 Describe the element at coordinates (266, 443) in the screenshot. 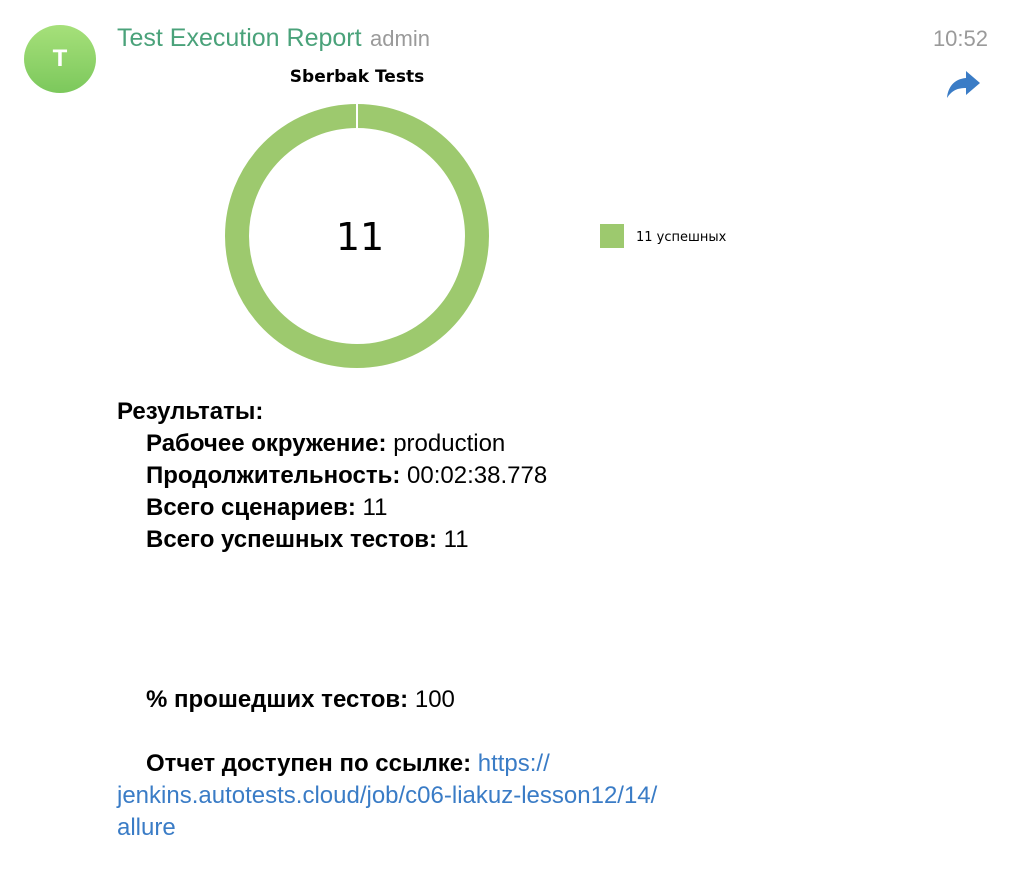

I see `env-label: Рабочее окружение:` at that location.